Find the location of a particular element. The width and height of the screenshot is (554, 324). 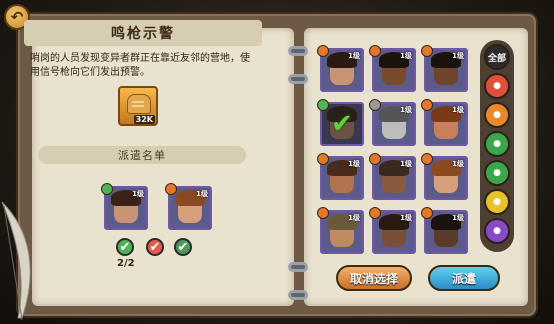

check-icon: ✔ is located at coordinates (342, 124).